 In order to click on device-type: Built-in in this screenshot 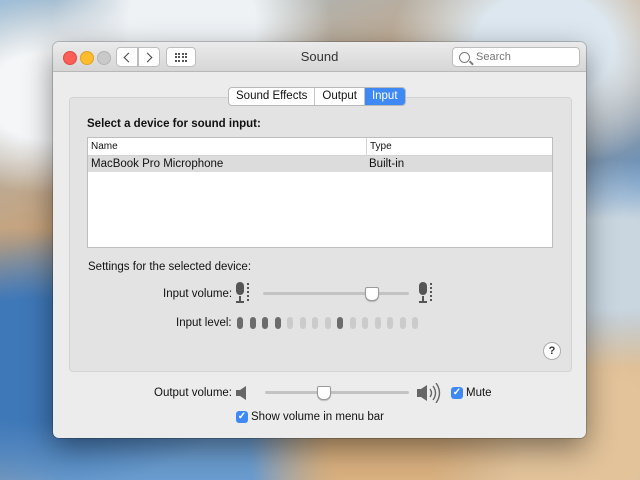, I will do `click(387, 164)`.